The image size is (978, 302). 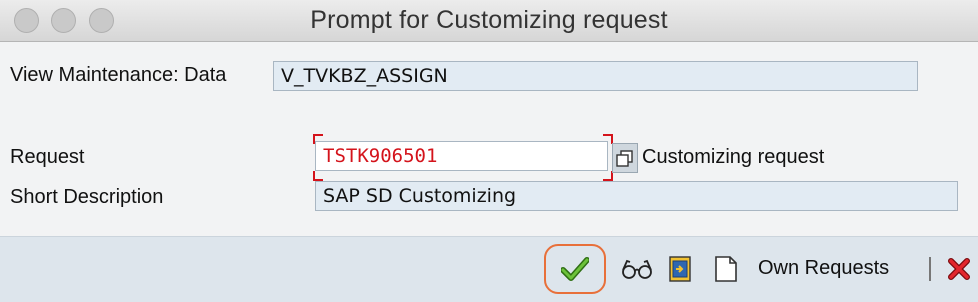 I want to click on request-label: Request, so click(x=47, y=157).